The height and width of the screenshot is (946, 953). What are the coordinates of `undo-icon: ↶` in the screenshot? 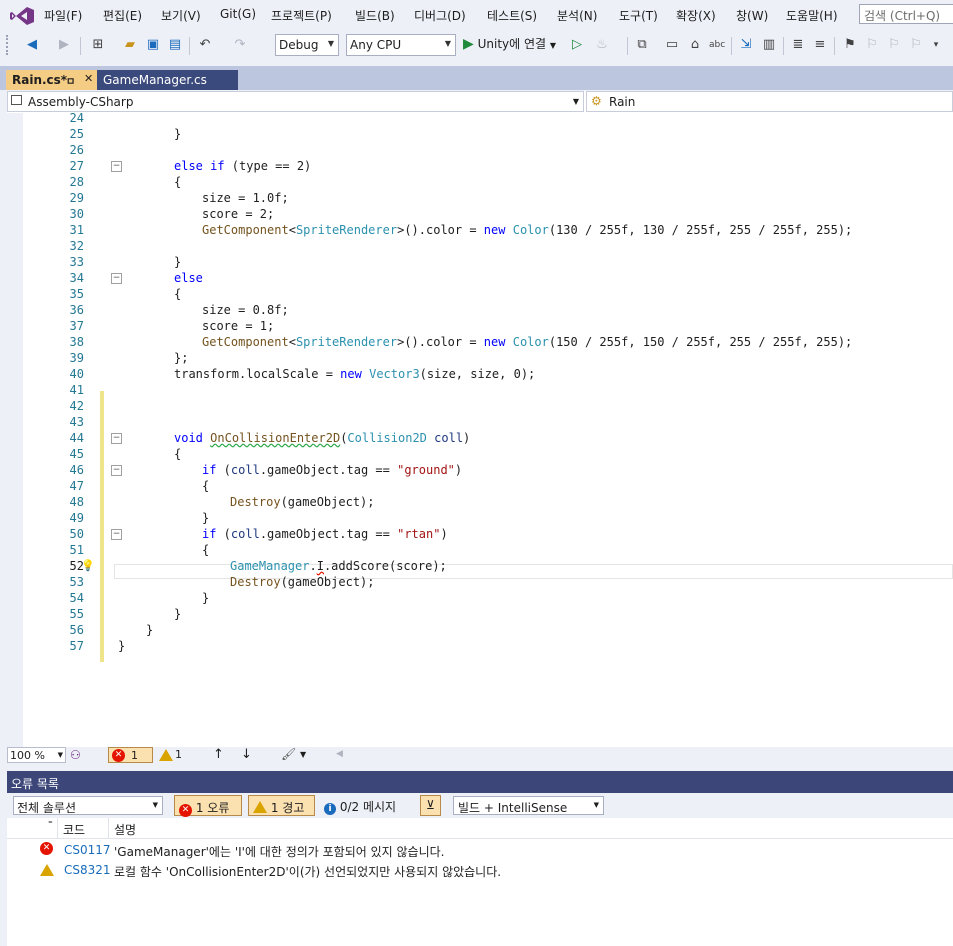 It's located at (205, 45).